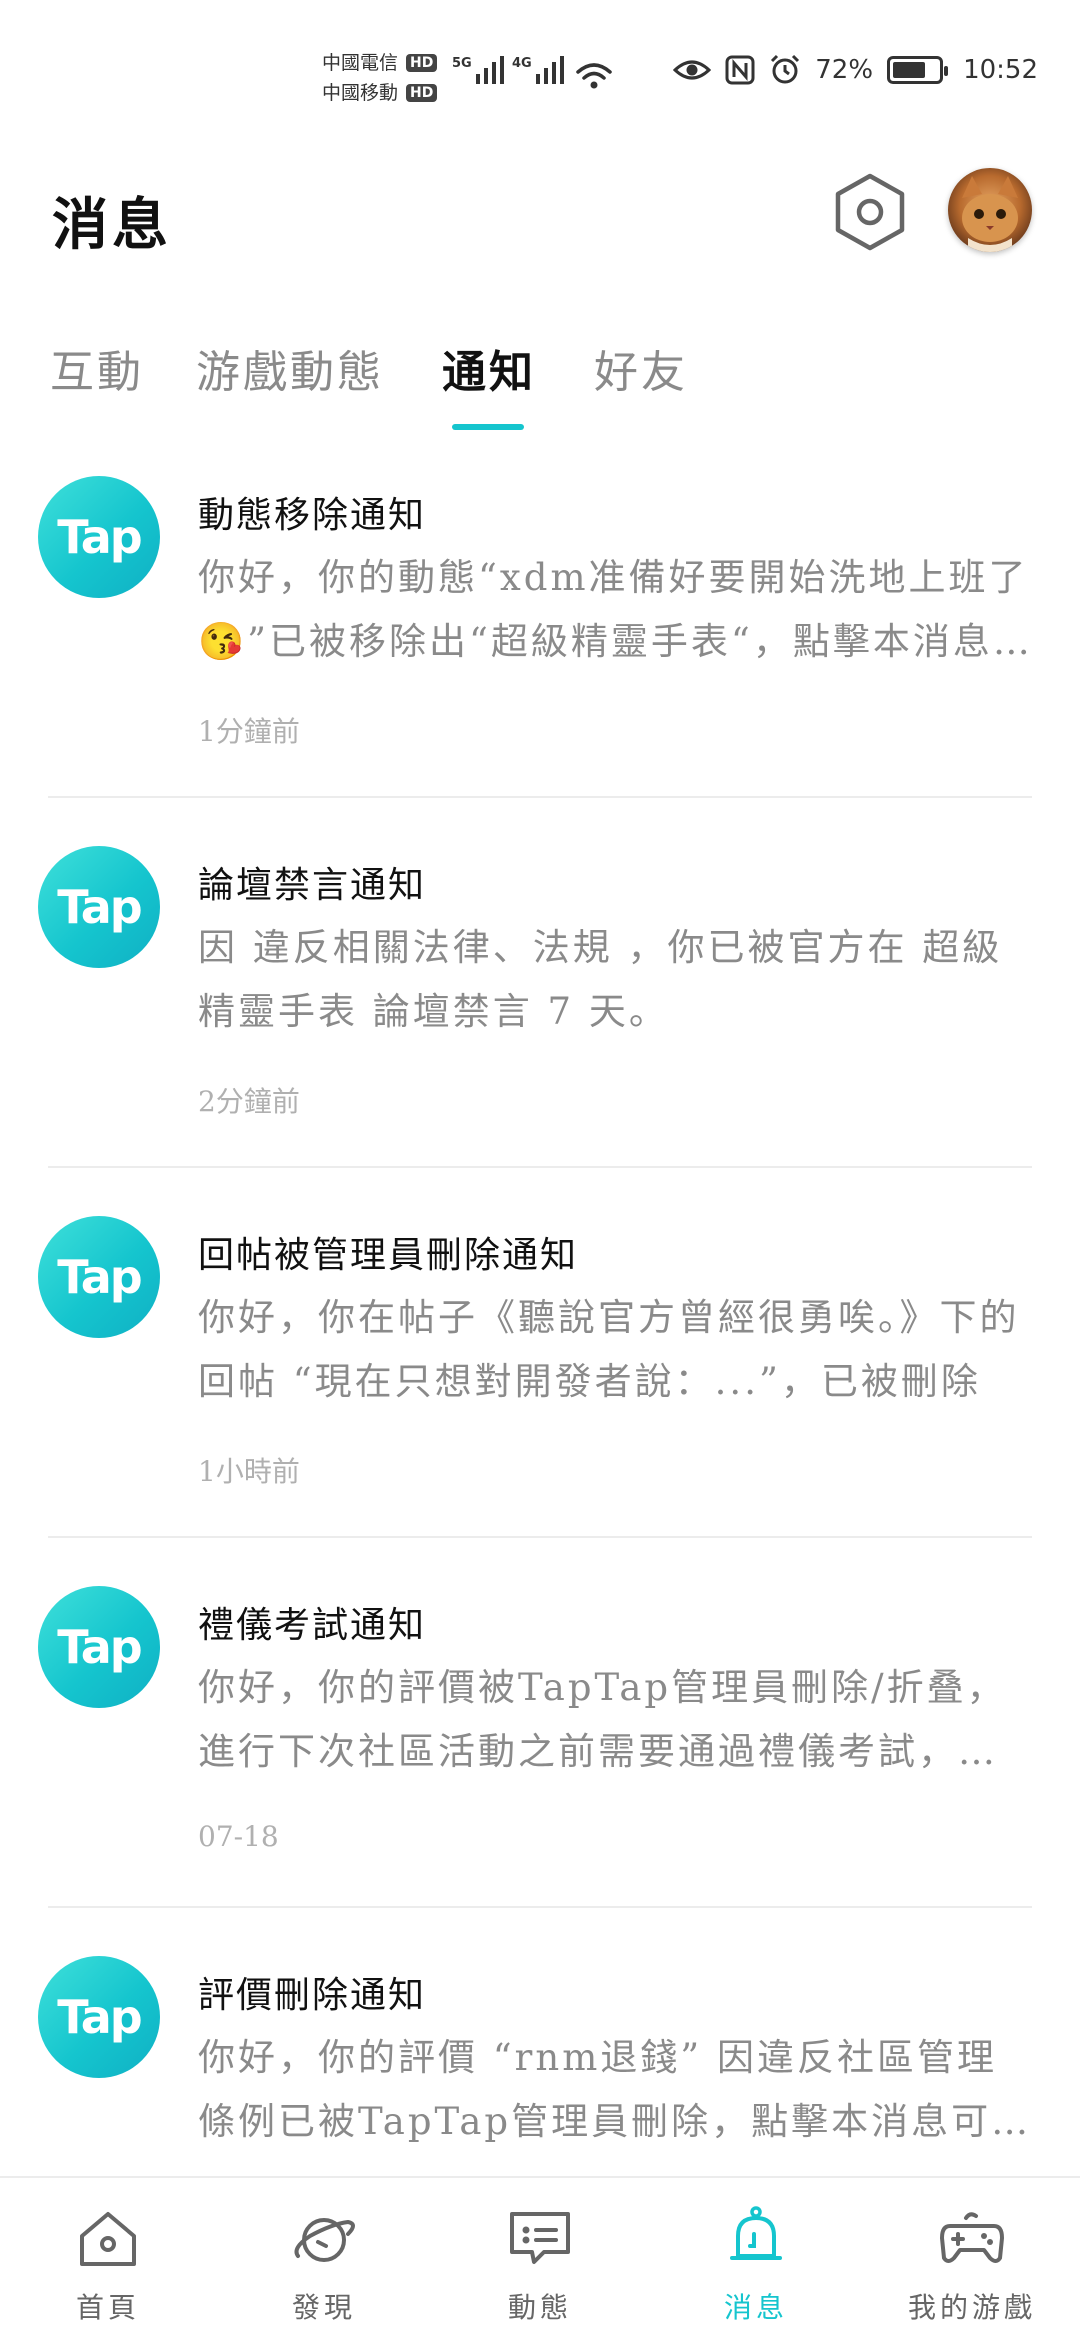 Image resolution: width=1080 pixels, height=2340 pixels. Describe the element at coordinates (740, 70) in the screenshot. I see `nfc-icon` at that location.